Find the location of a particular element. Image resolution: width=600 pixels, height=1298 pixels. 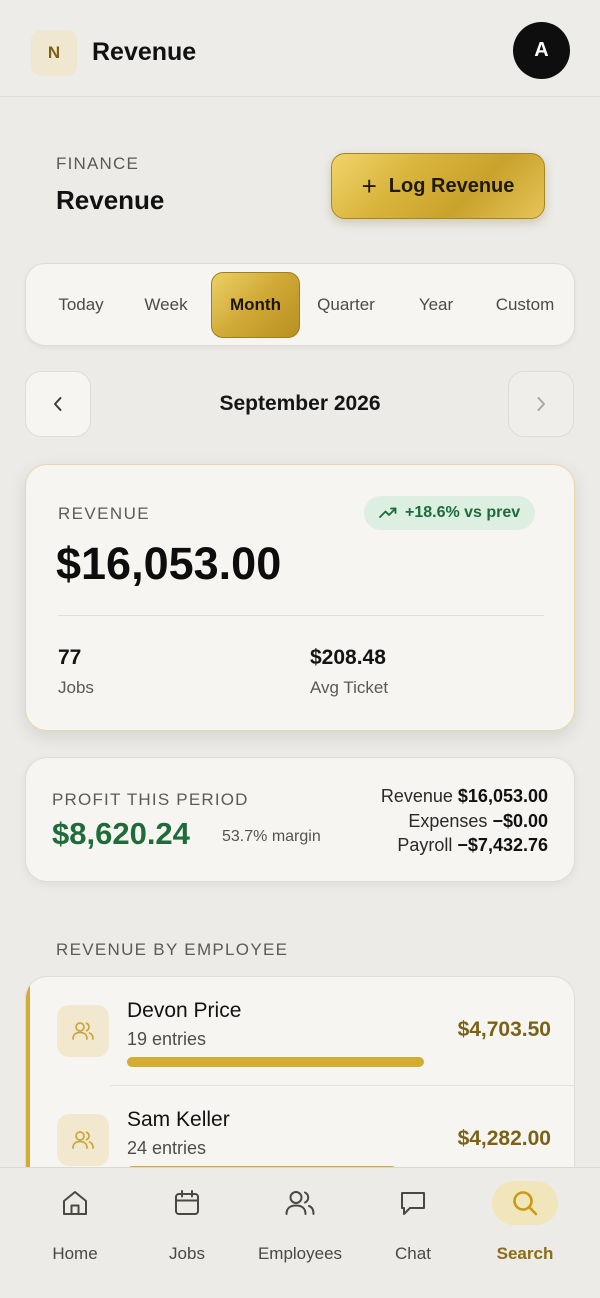

home-icon is located at coordinates (75, 1203).